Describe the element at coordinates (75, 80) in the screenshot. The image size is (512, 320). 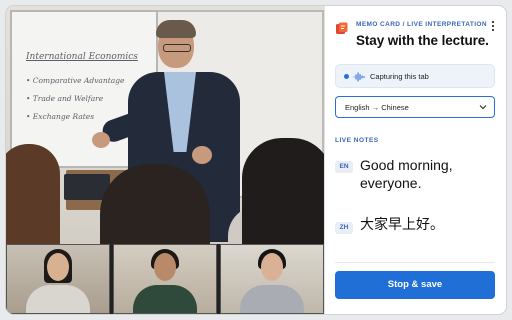
I see `board-item: • Comparative Advantage` at that location.